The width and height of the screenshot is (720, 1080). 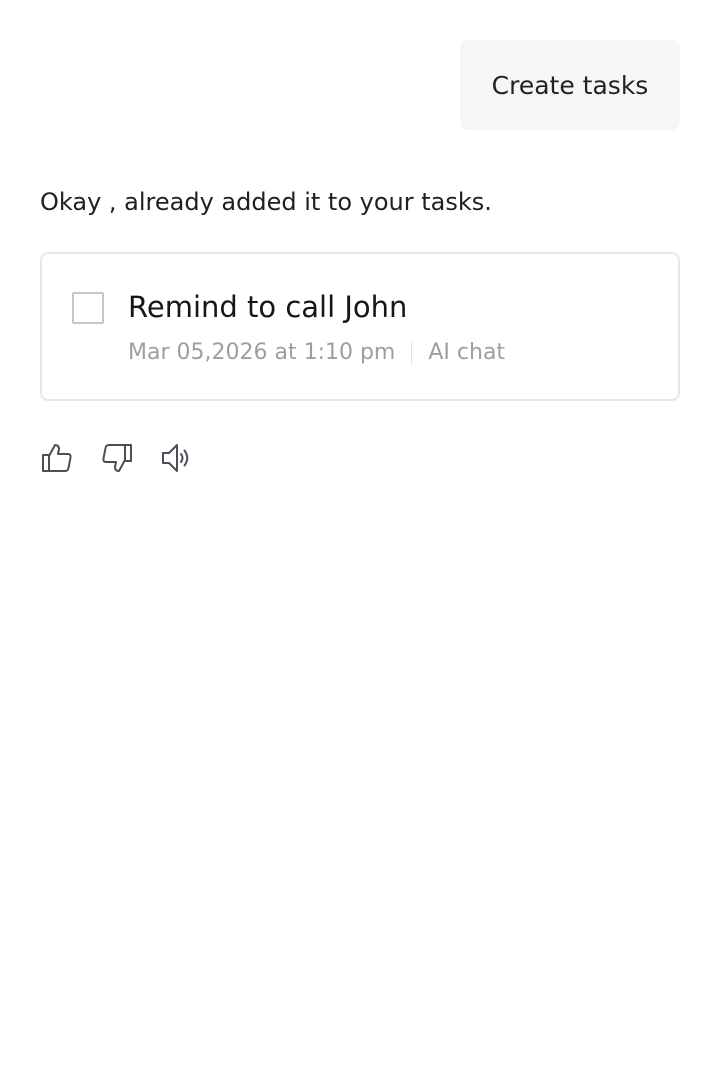 I want to click on thumbs-up-icon, so click(x=57, y=458).